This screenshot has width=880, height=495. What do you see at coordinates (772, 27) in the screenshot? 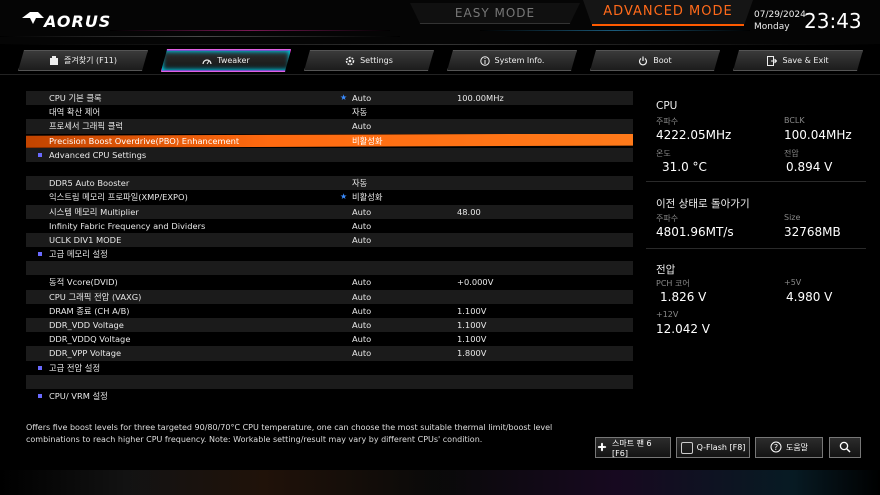
I see `weekday-display: Monday` at bounding box center [772, 27].